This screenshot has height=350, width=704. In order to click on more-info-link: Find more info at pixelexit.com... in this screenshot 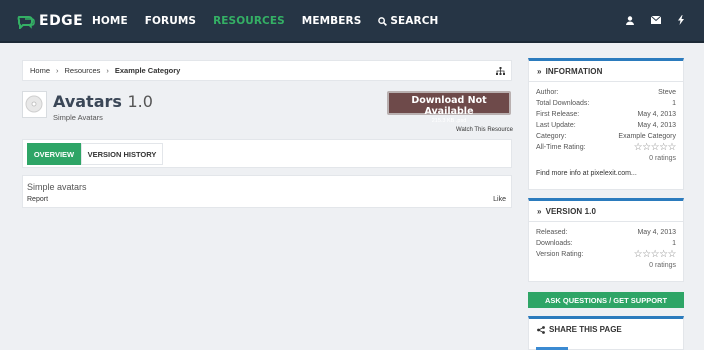, I will do `click(606, 173)`.